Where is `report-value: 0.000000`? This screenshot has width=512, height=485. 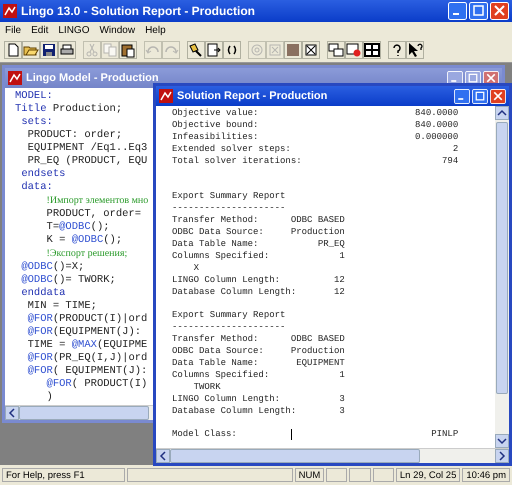
report-value: 0.000000 is located at coordinates (436, 137).